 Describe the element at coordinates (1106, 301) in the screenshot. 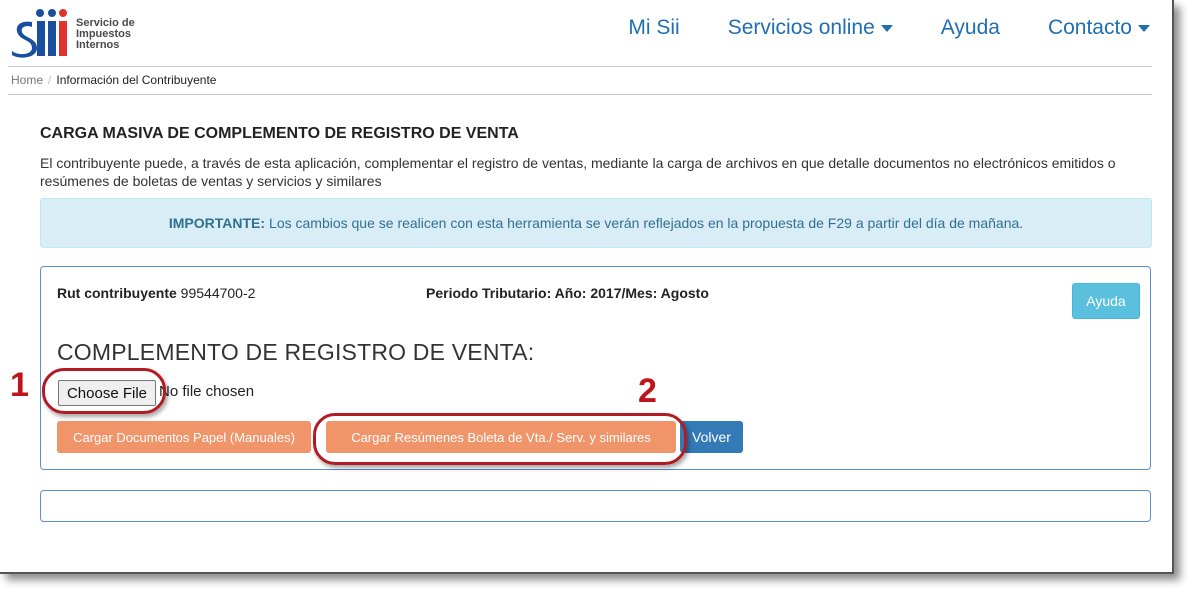

I see `help-button: Ayuda` at that location.